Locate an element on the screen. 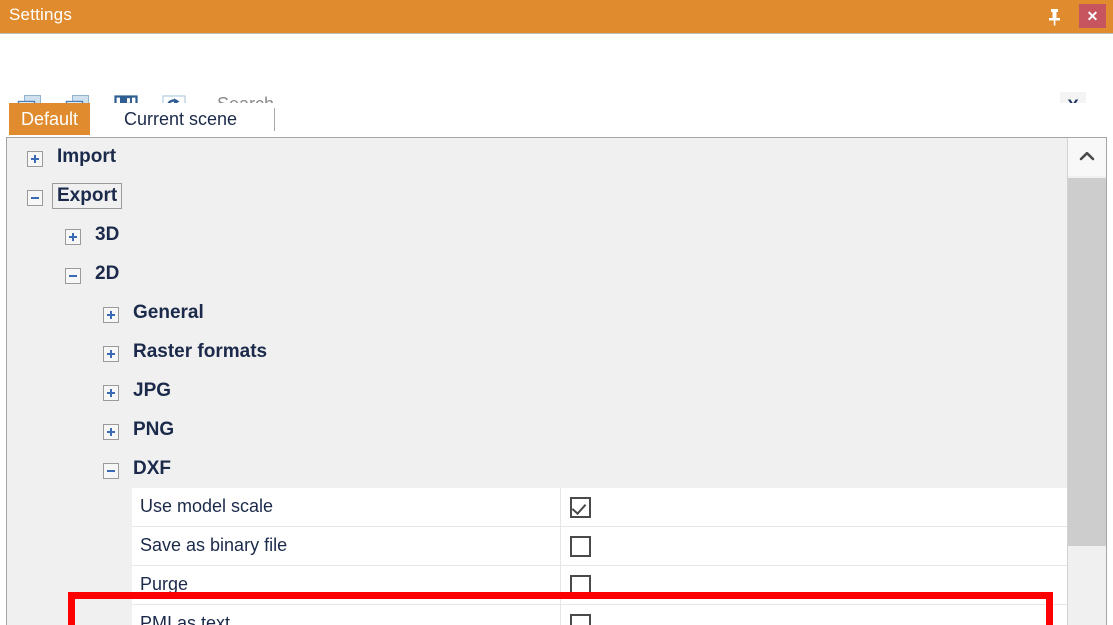 The image size is (1113, 625). tree-item-import: Import is located at coordinates (537, 159).